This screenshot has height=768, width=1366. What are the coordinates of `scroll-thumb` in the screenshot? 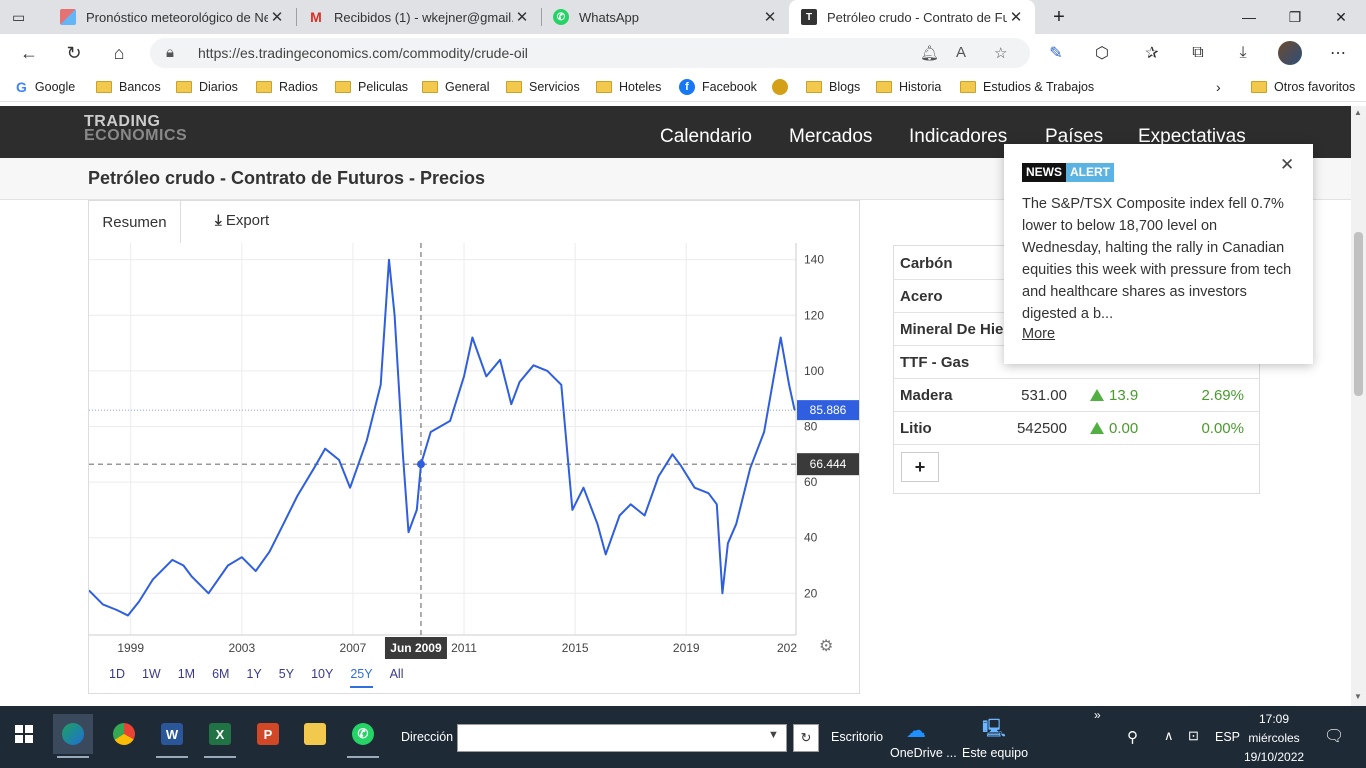 It's located at (1358, 314).